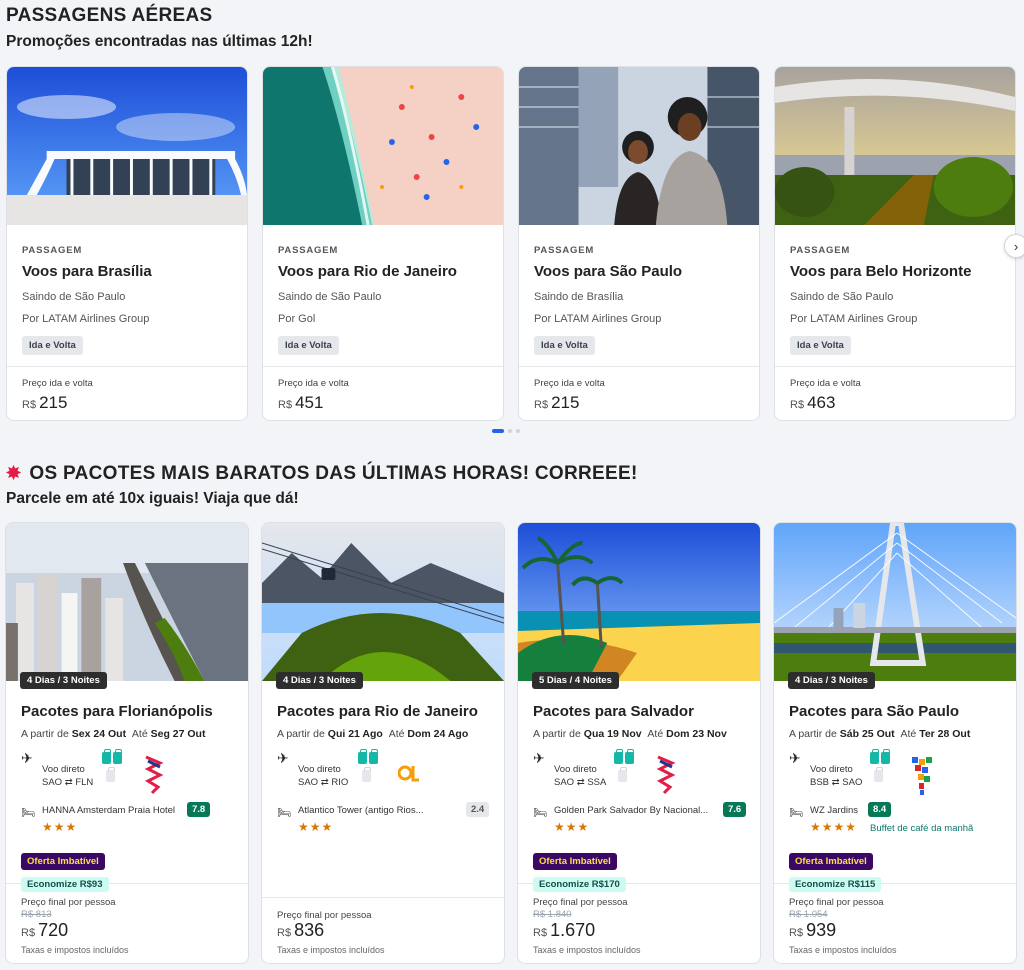 This screenshot has width=1024, height=970. Describe the element at coordinates (575, 680) in the screenshot. I see `duration-badge: 5 Dias / 4 Noites` at that location.